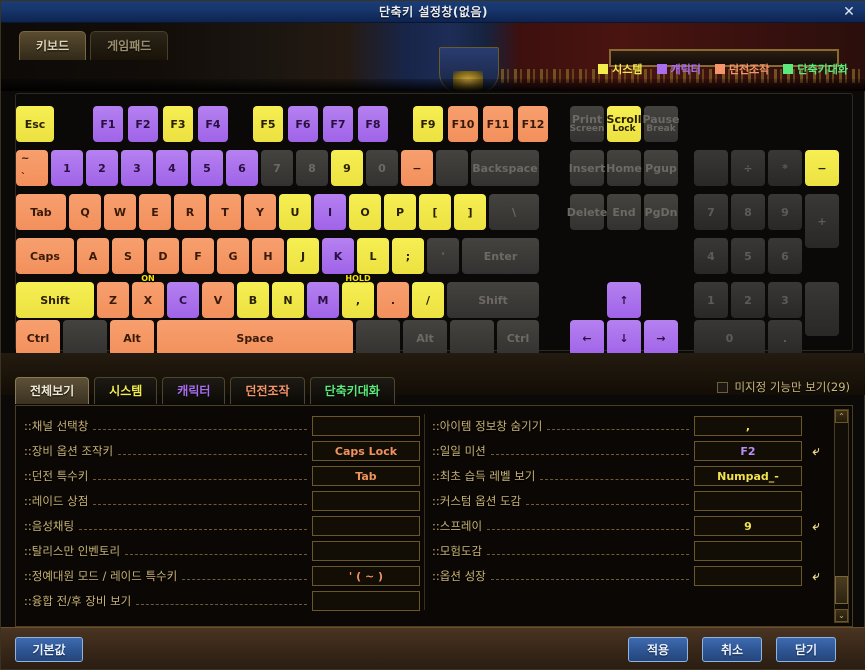 This screenshot has width=865, height=670. I want to click on key-k: K, so click(338, 256).